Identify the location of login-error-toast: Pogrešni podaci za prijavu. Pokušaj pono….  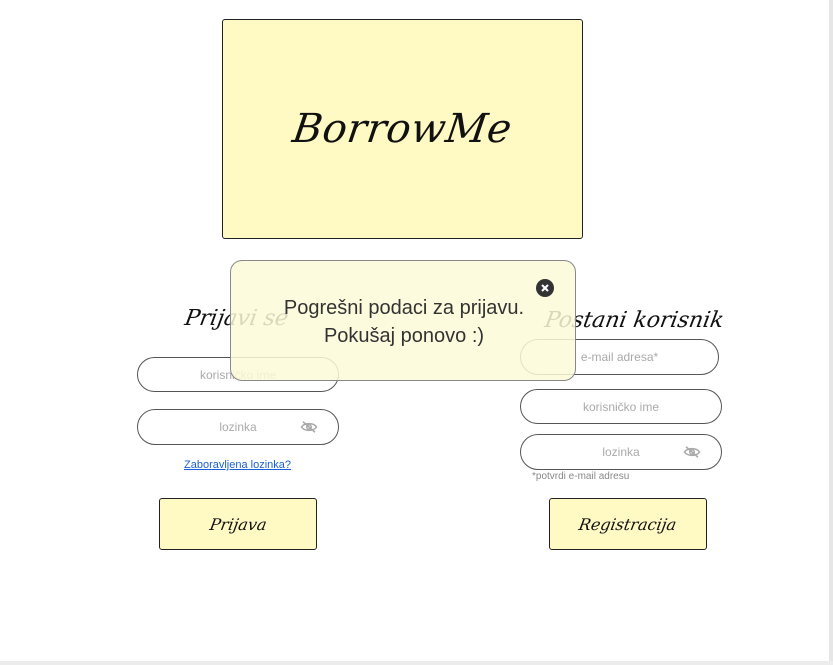
(403, 320).